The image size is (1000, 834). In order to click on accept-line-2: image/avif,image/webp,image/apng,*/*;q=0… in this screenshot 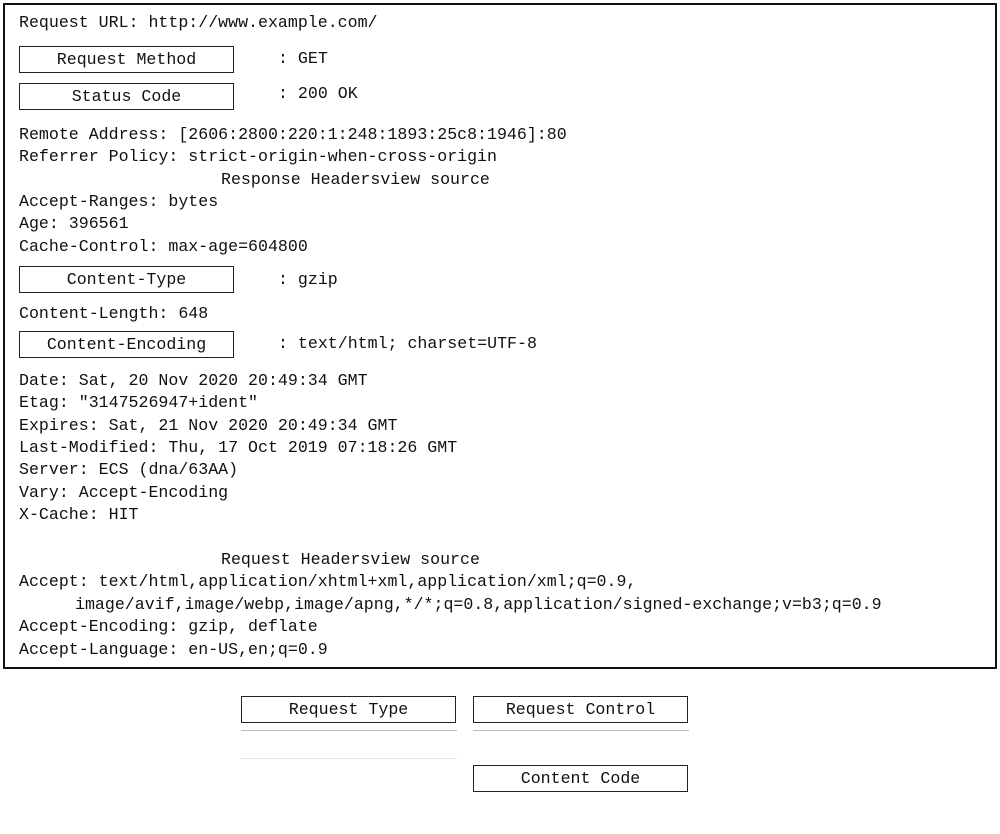, I will do `click(478, 604)`.